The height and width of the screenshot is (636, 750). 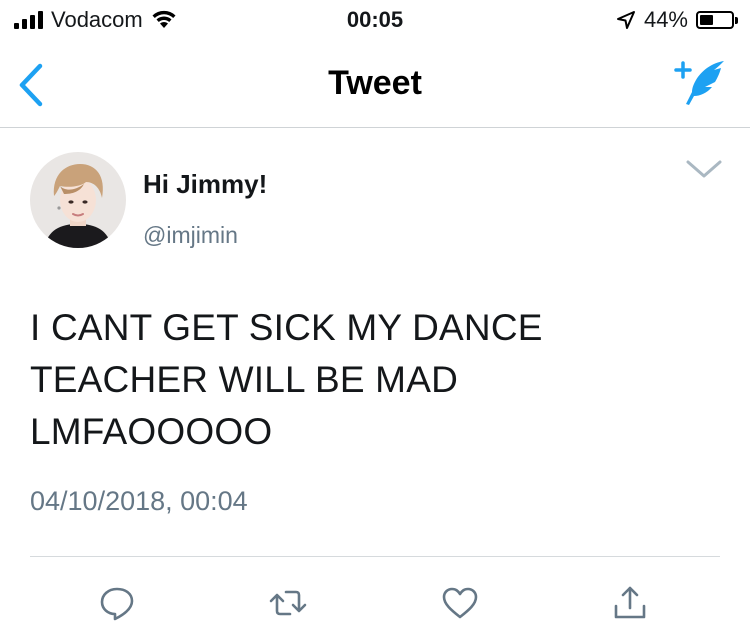 I want to click on reply-icon, so click(x=117, y=603).